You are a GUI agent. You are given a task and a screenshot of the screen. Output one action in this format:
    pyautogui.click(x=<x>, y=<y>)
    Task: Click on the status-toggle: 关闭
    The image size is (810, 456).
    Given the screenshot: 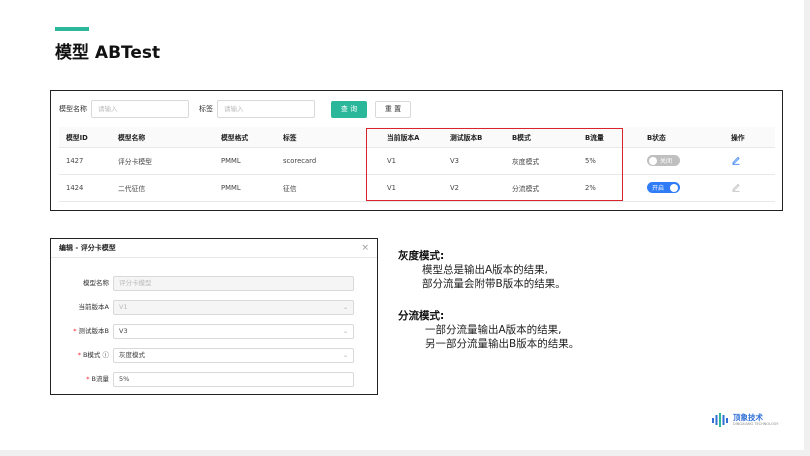 What is the action you would take?
    pyautogui.click(x=663, y=160)
    